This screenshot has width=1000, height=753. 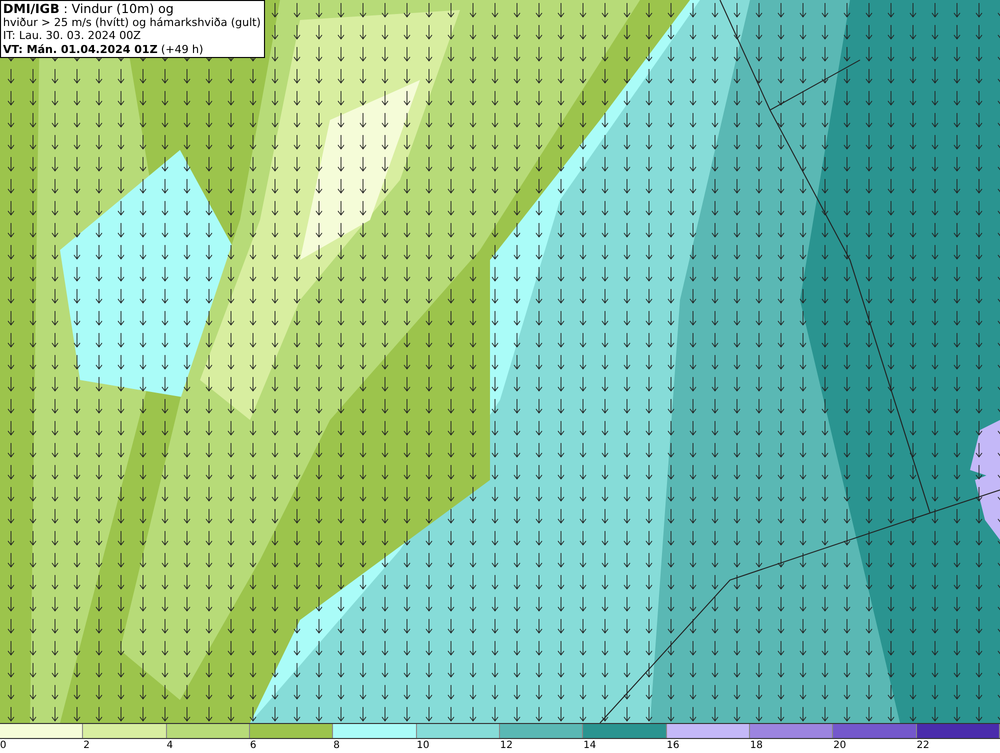 I want to click on title-line: IT: Lau. 30. 03. 2024 00Z, so click(x=72, y=35).